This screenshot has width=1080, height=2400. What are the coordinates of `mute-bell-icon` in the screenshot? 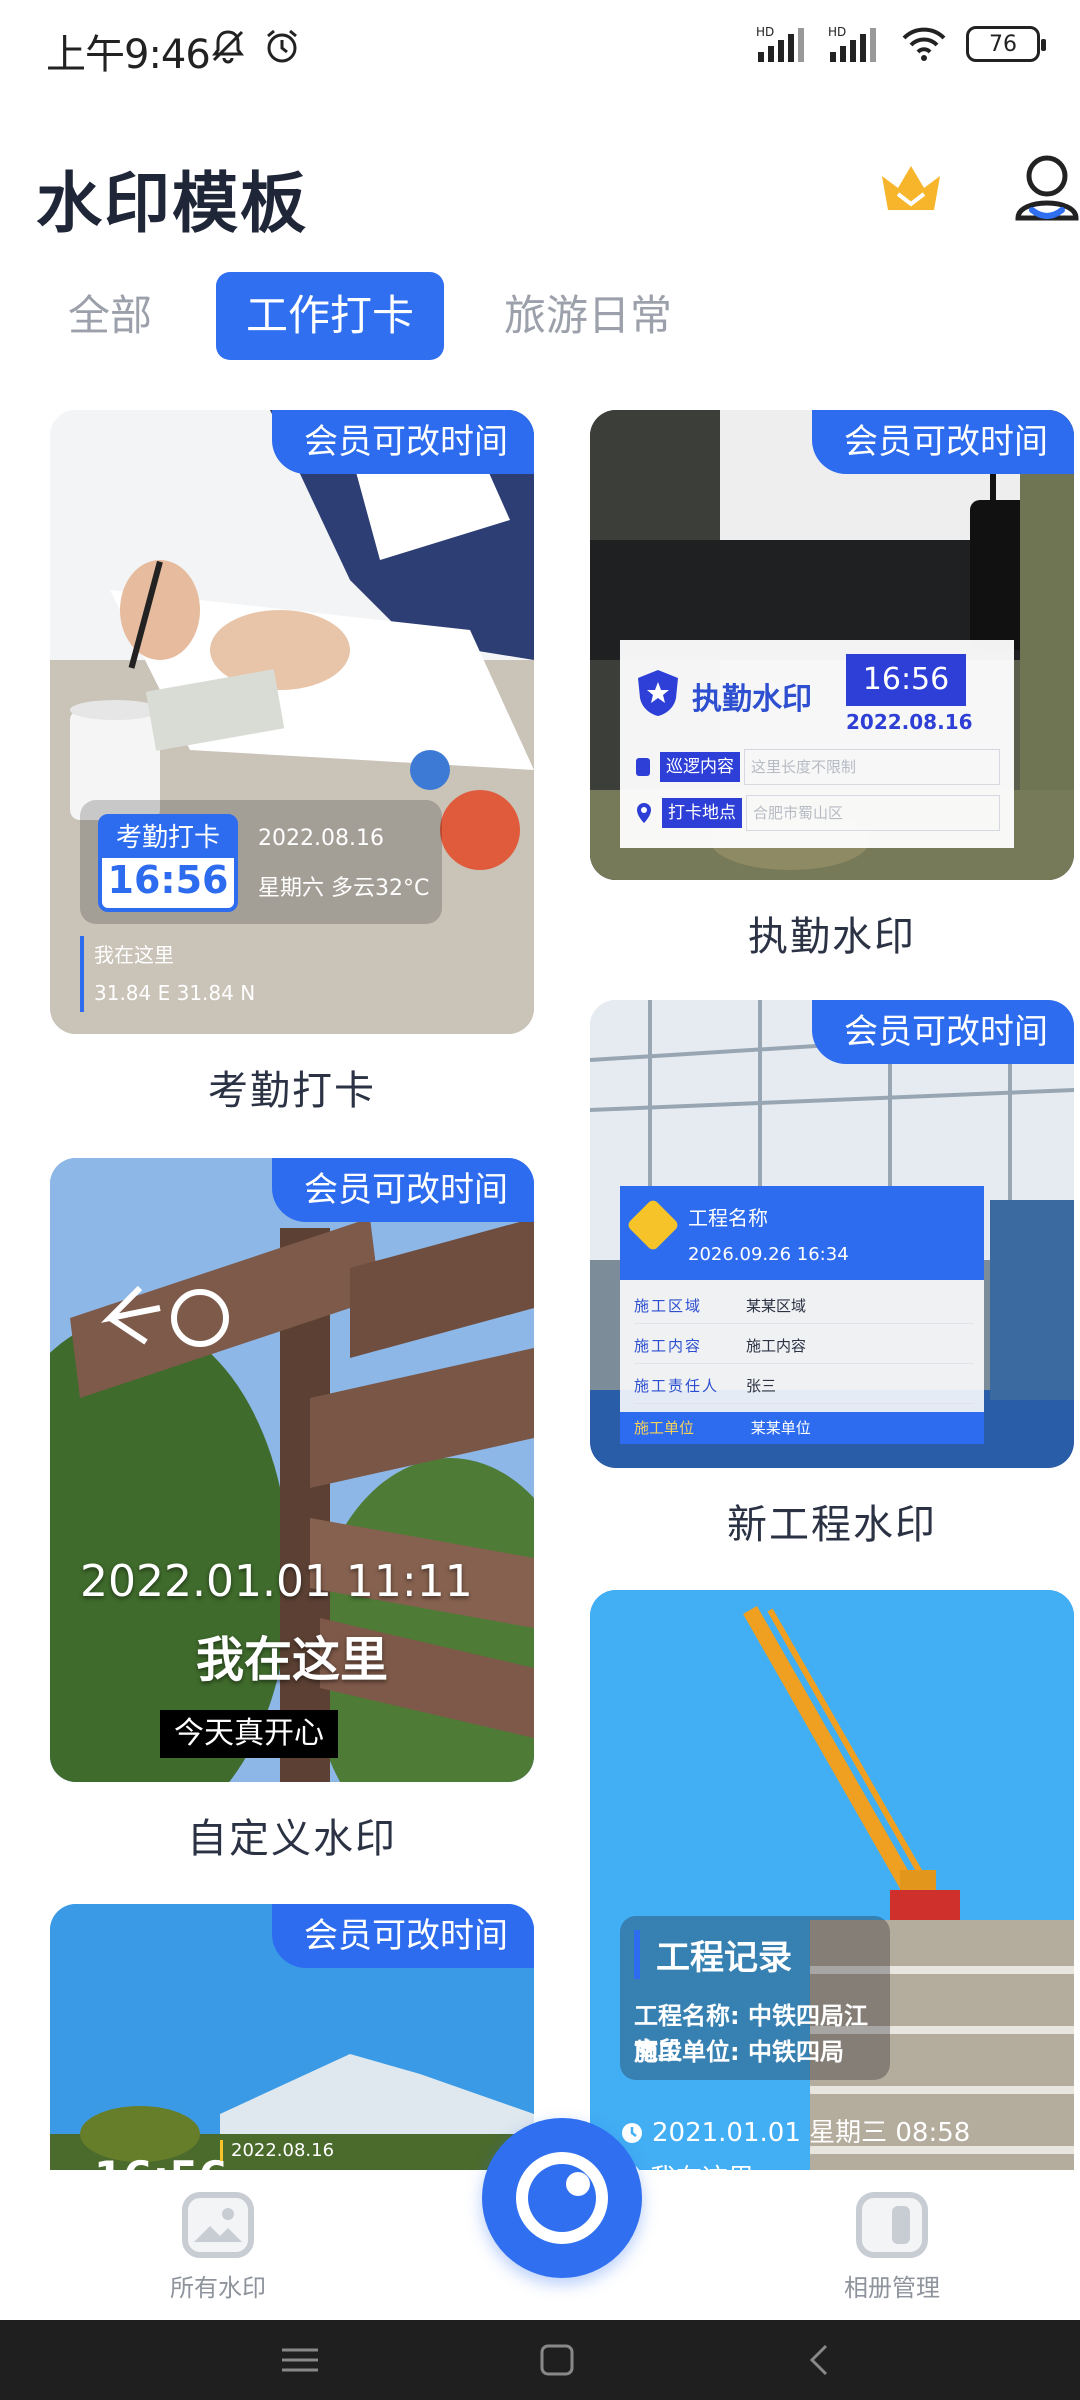 It's located at (228, 47).